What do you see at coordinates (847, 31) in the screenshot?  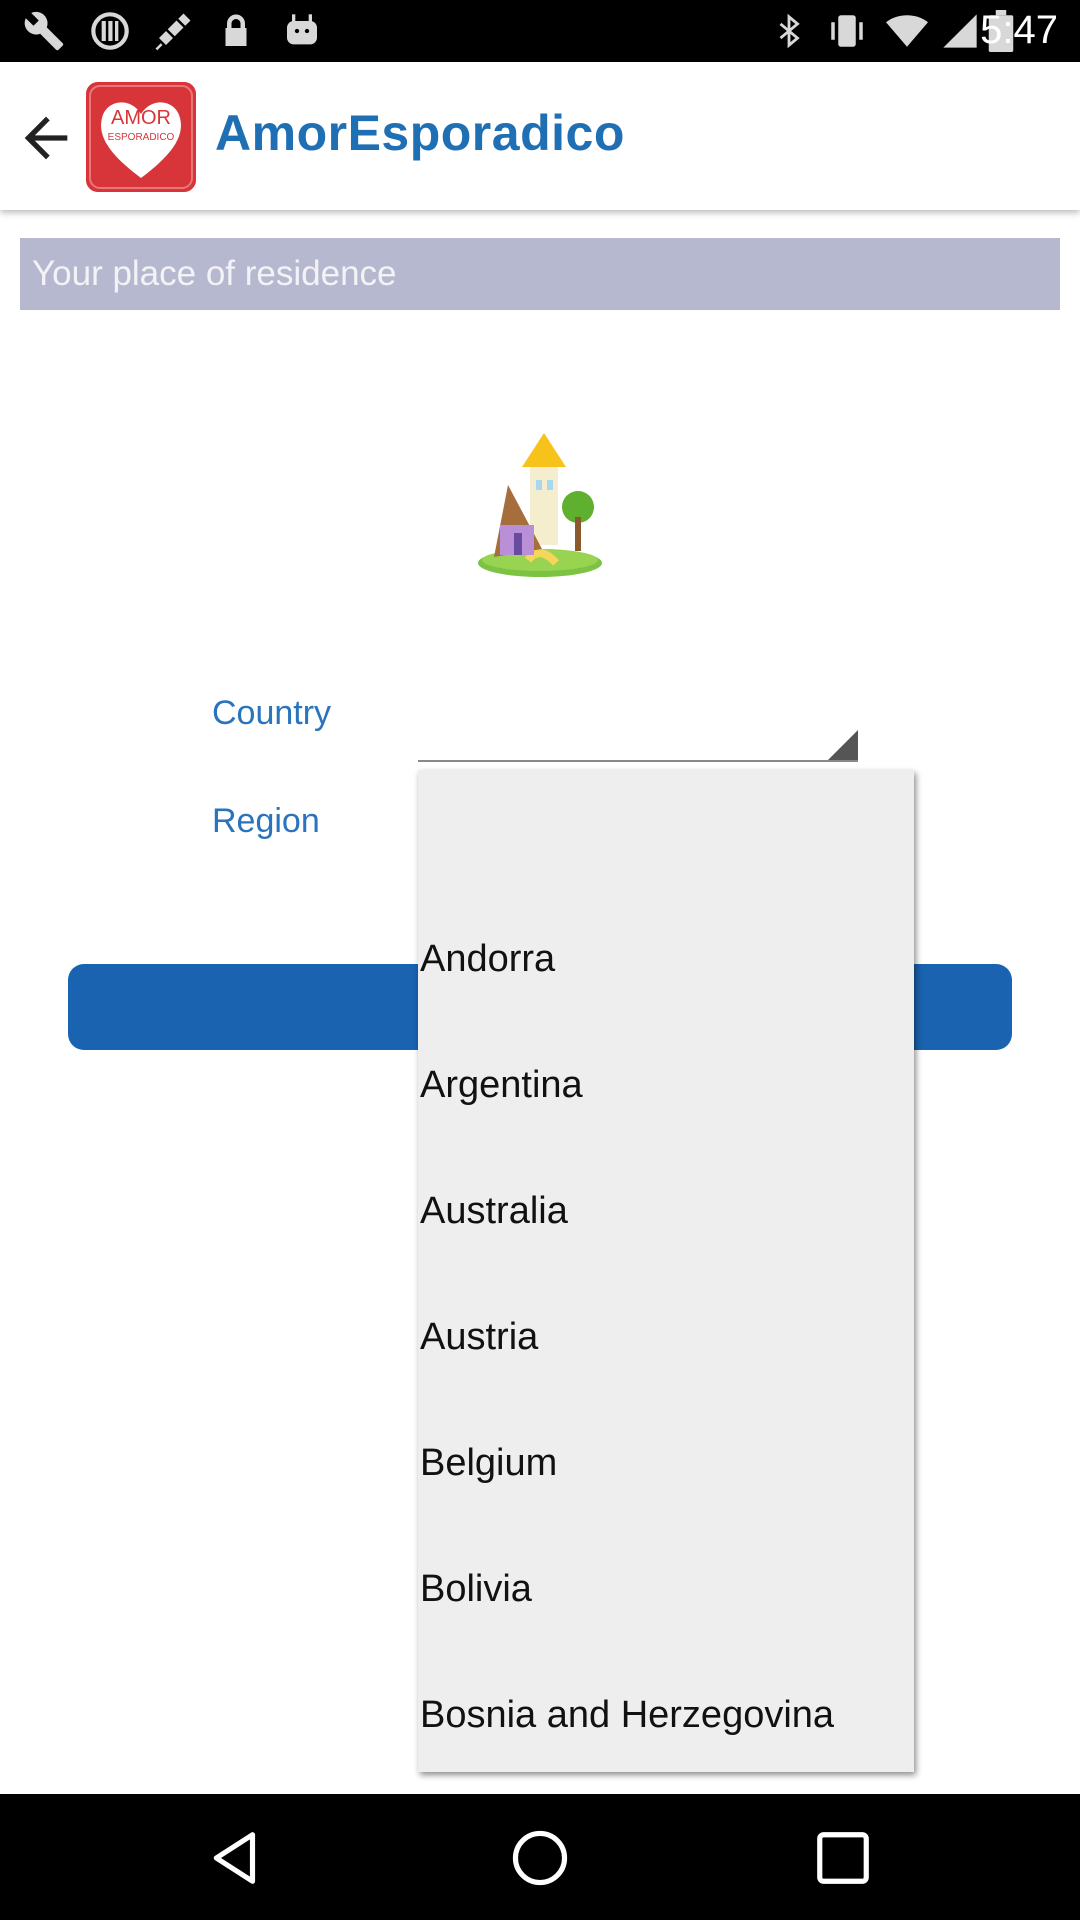 I see `vibrate-icon` at bounding box center [847, 31].